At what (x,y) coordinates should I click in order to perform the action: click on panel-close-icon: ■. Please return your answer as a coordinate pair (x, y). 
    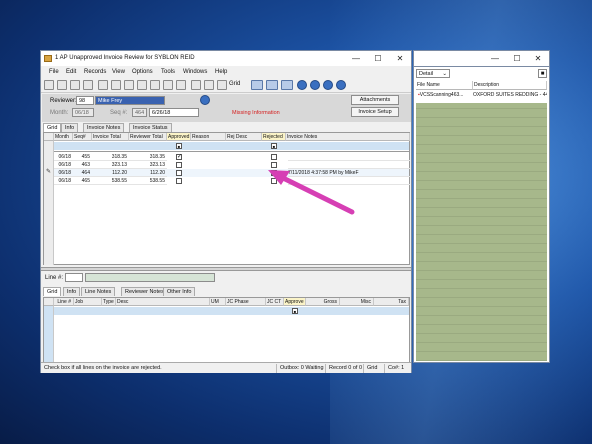
    Looking at the image, I should click on (542, 73).